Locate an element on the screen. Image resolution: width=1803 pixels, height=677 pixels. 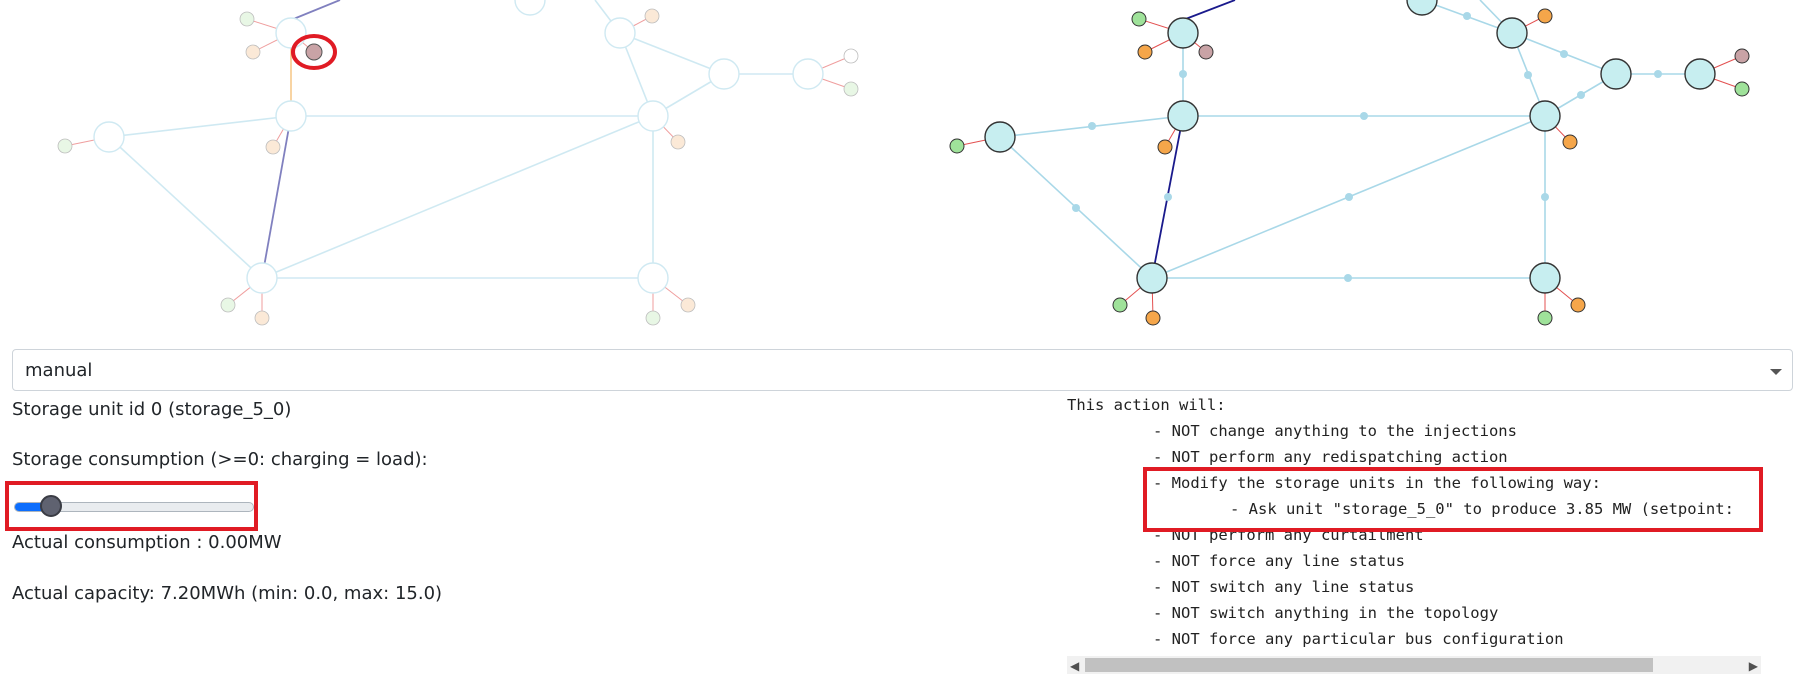
storage-unit-icon is located at coordinates (314, 52).